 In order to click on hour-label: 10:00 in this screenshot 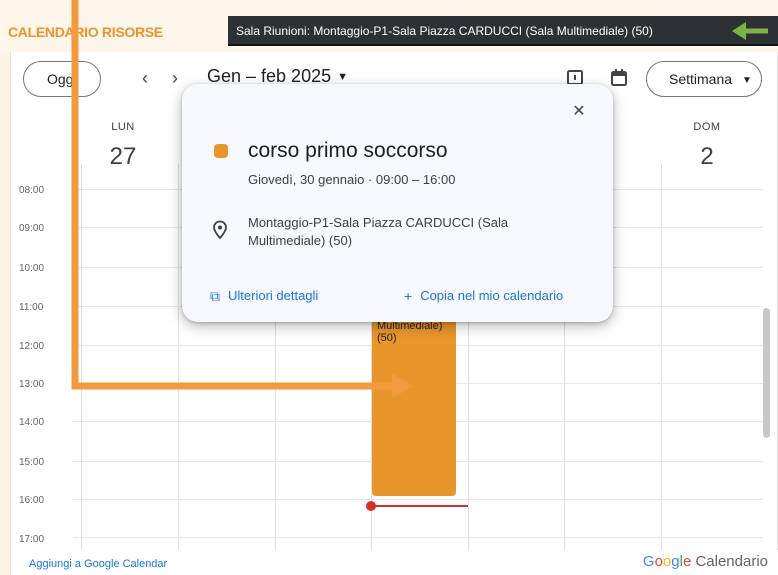, I will do `click(32, 268)`.